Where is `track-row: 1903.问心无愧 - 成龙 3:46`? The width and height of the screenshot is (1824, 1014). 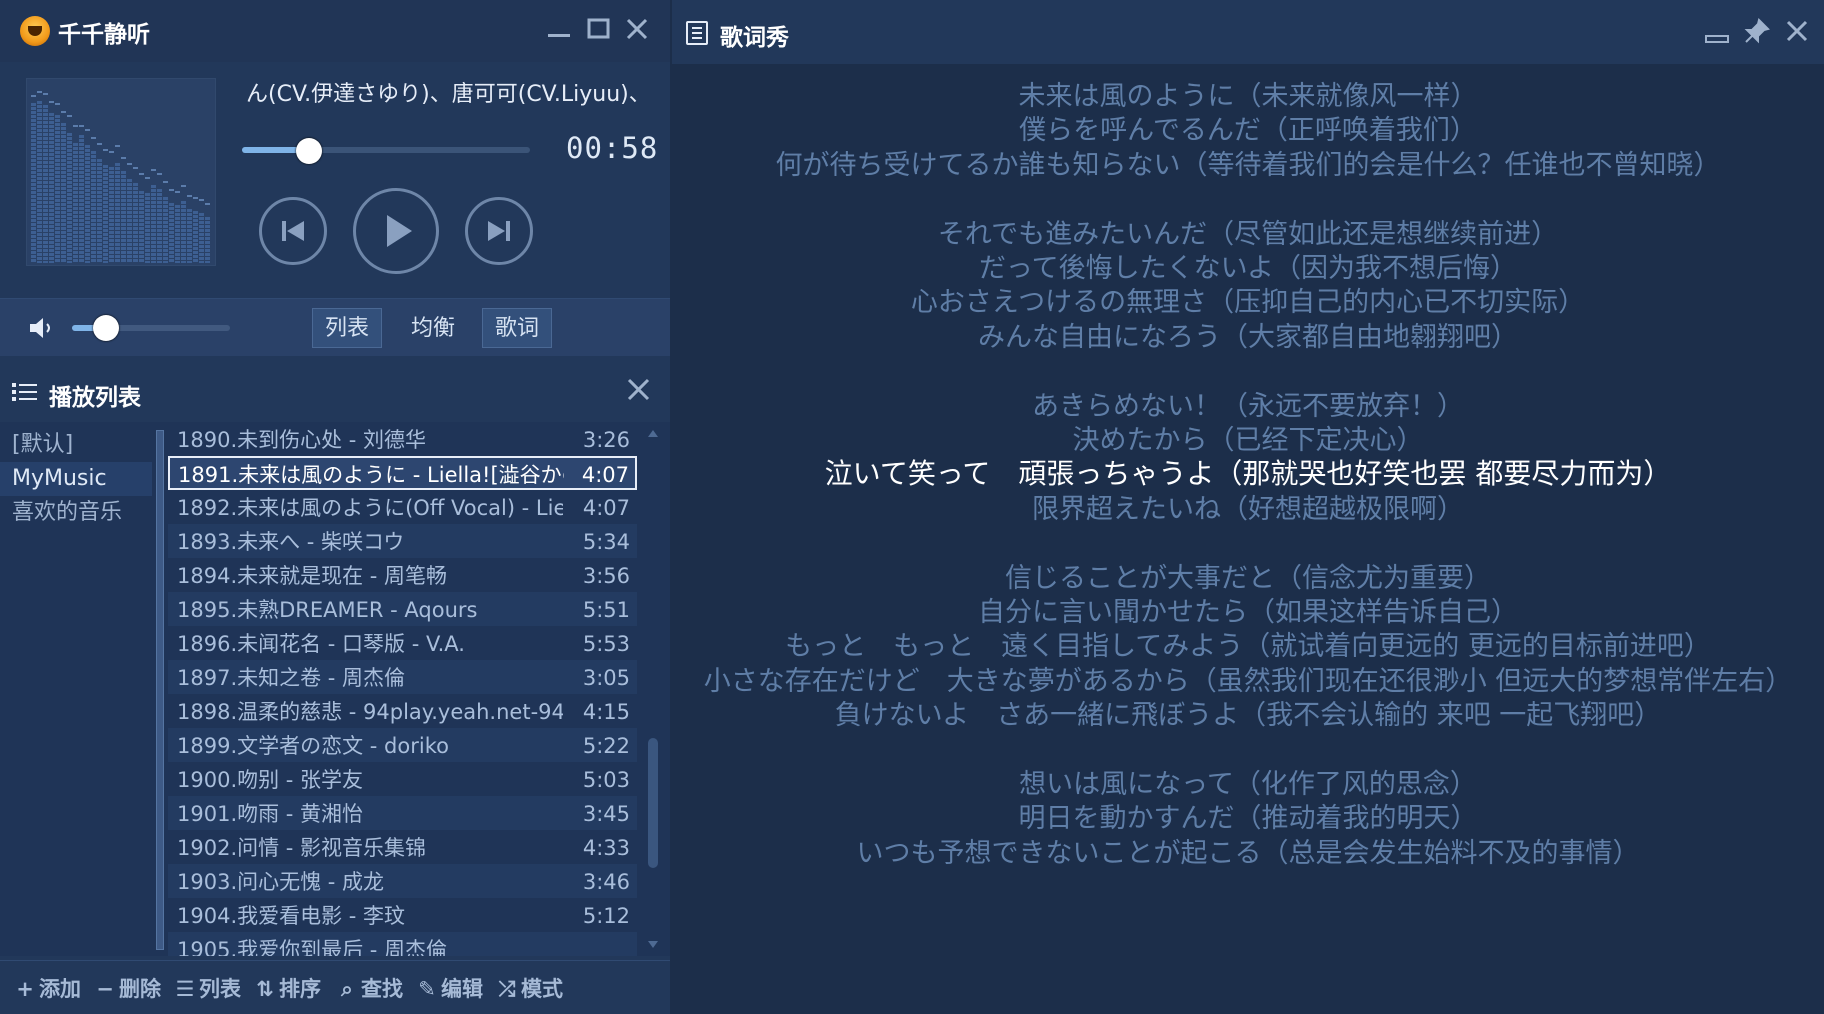 track-row: 1903.问心无愧 - 成龙 3:46 is located at coordinates (402, 881).